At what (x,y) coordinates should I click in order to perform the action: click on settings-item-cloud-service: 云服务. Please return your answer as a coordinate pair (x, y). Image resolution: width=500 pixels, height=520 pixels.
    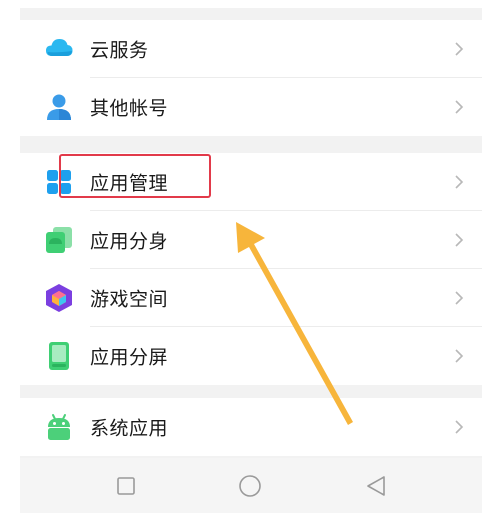
    Looking at the image, I should click on (251, 49).